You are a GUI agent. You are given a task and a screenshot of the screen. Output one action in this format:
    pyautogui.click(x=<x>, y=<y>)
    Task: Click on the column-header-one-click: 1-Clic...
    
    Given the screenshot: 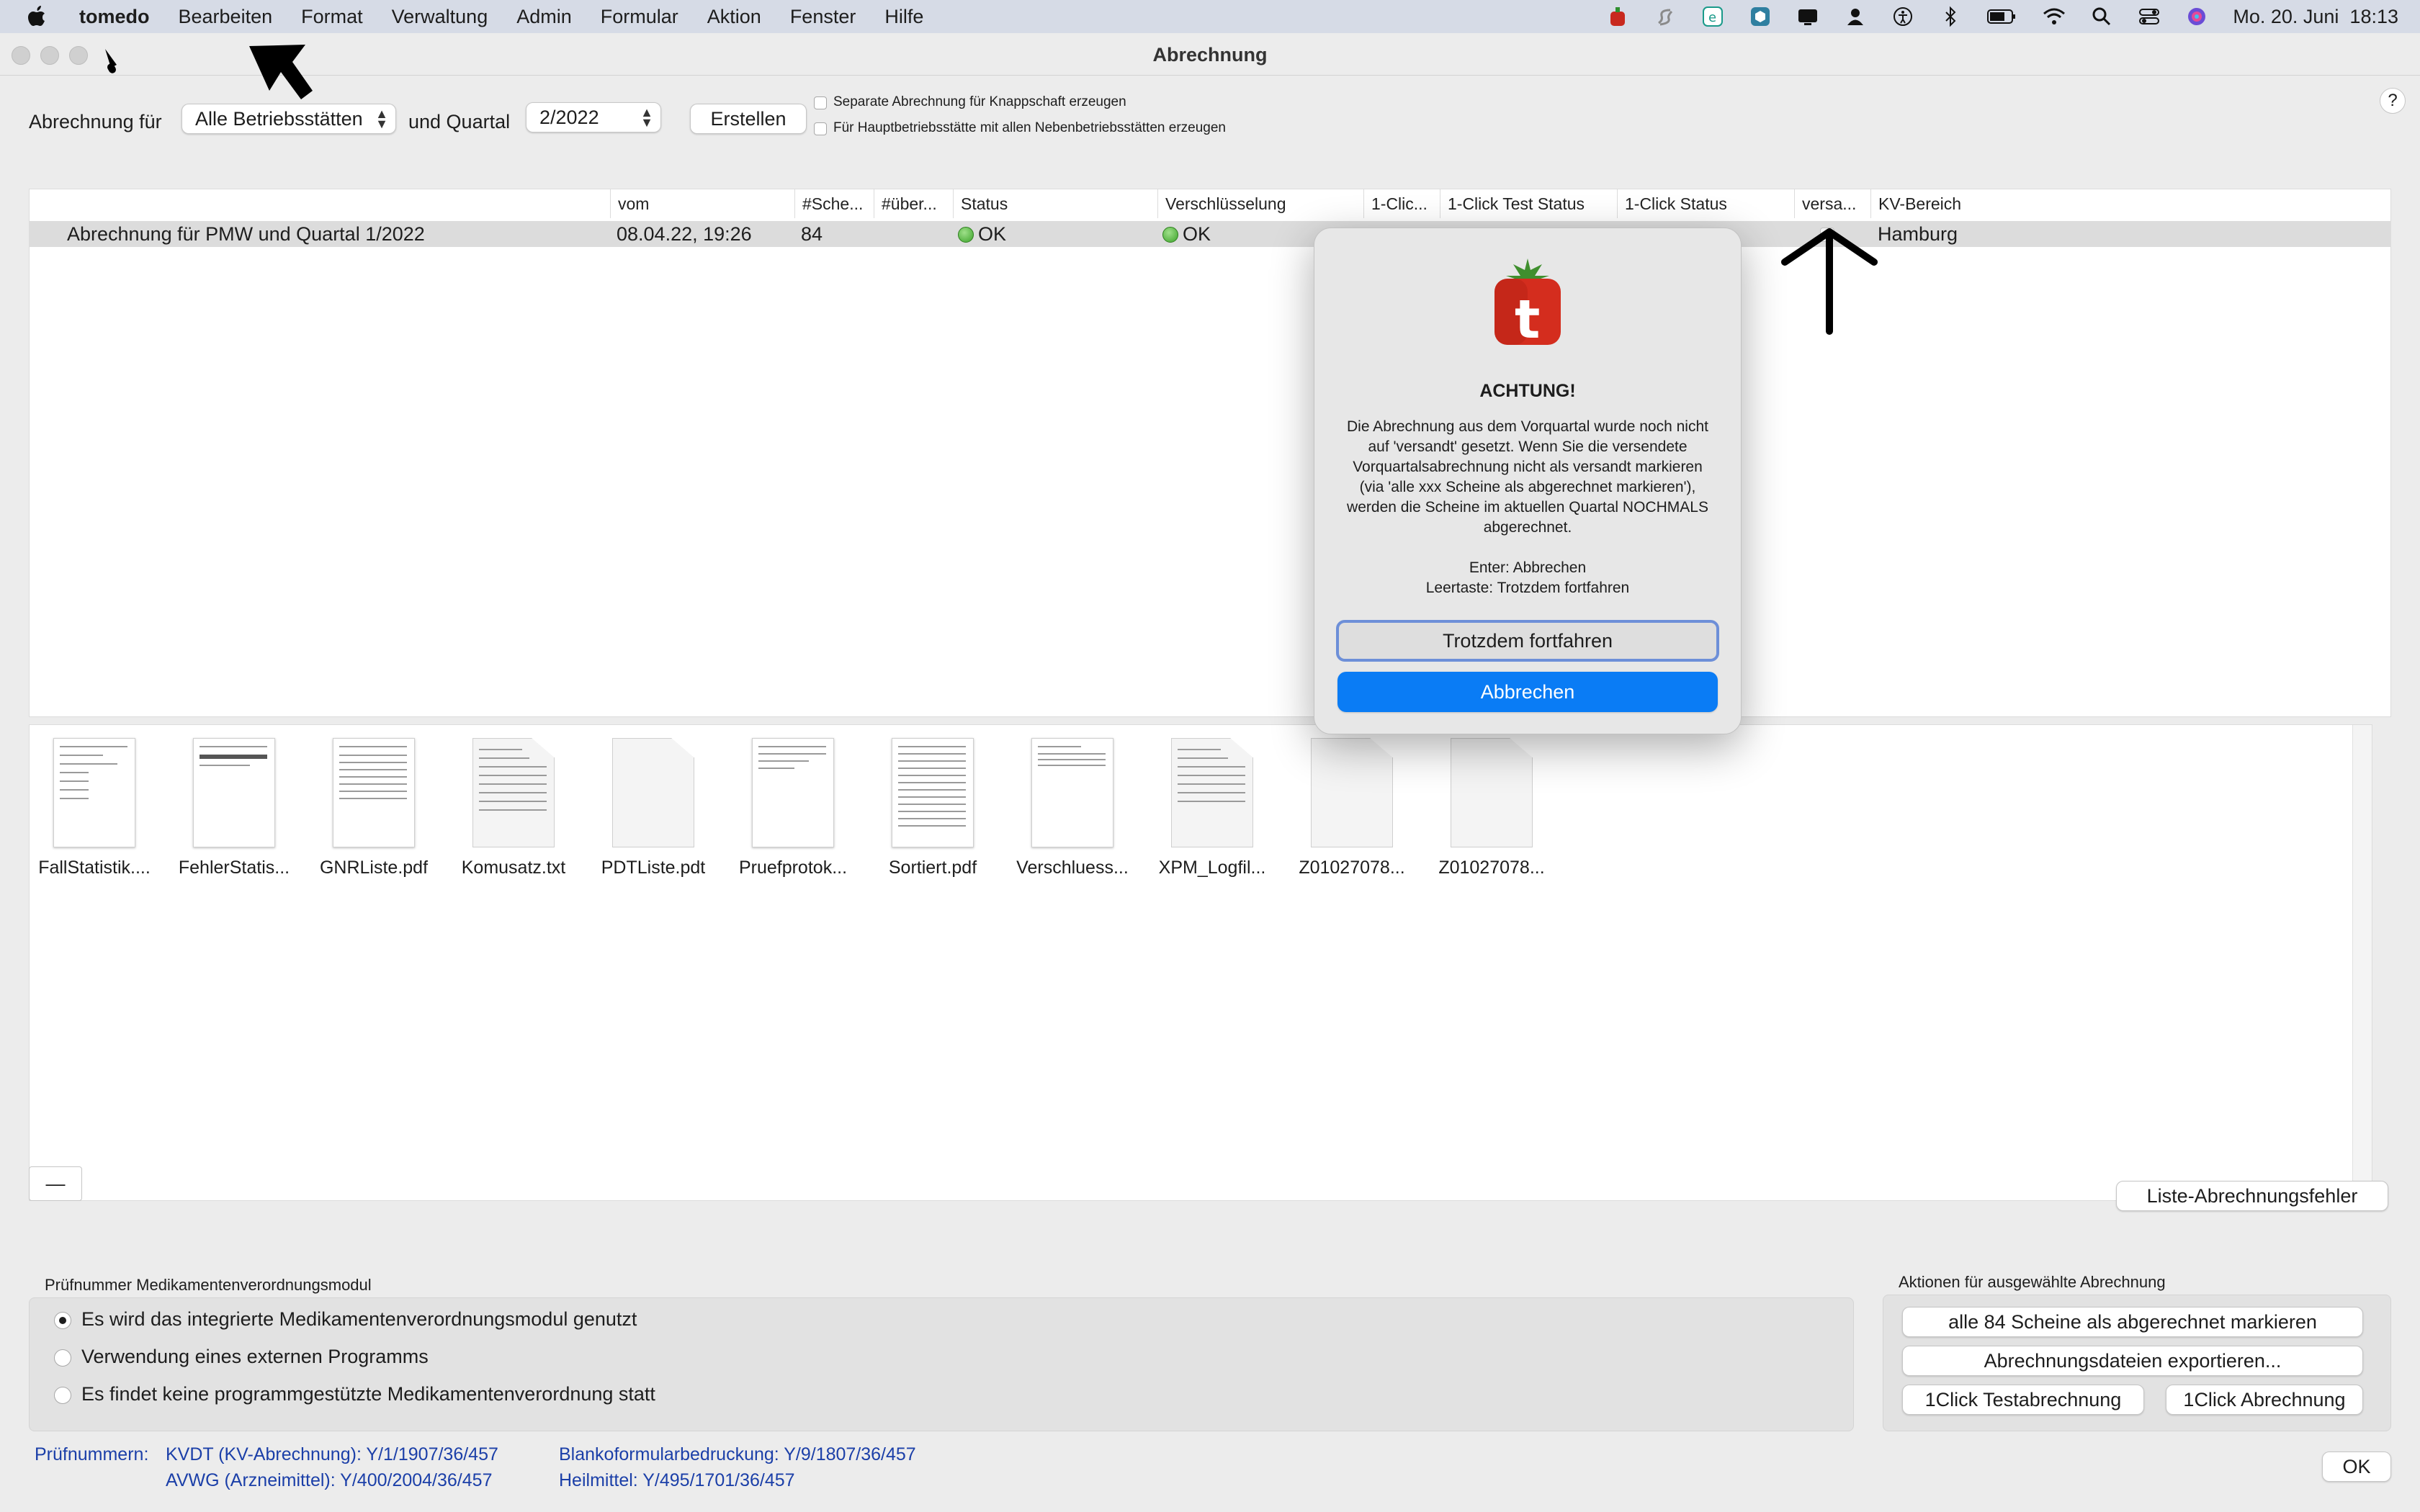 What is the action you would take?
    pyautogui.click(x=1402, y=203)
    